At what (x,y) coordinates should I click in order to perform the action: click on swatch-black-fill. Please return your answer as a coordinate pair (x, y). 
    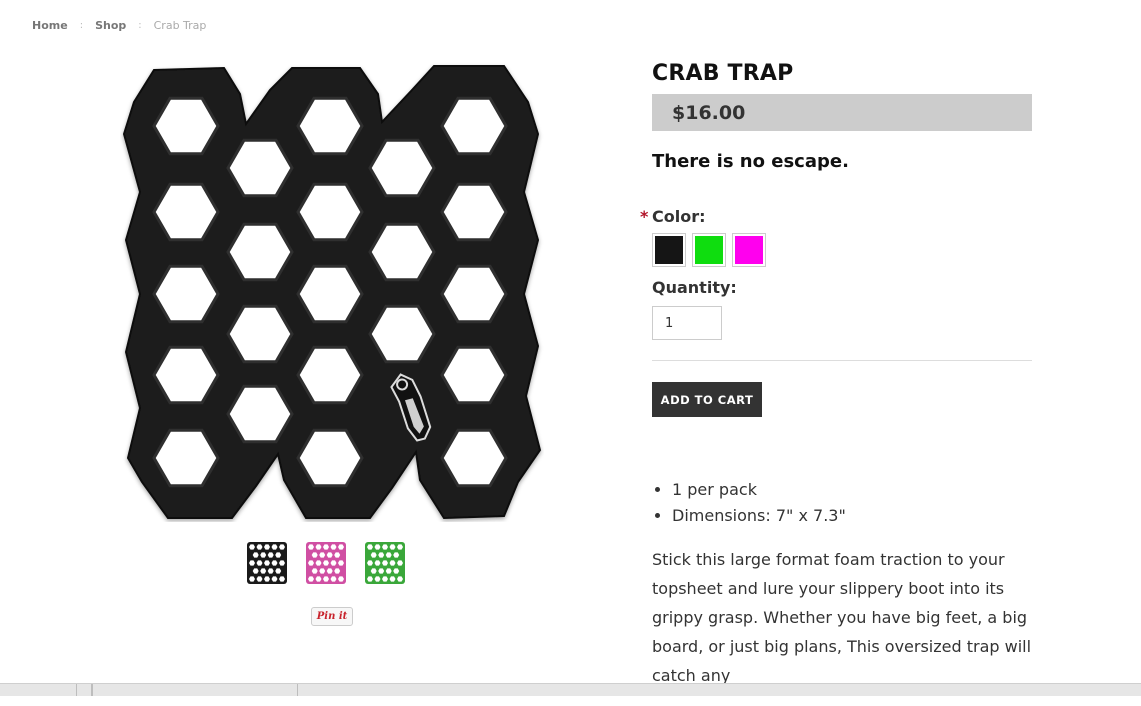
    Looking at the image, I should click on (669, 250).